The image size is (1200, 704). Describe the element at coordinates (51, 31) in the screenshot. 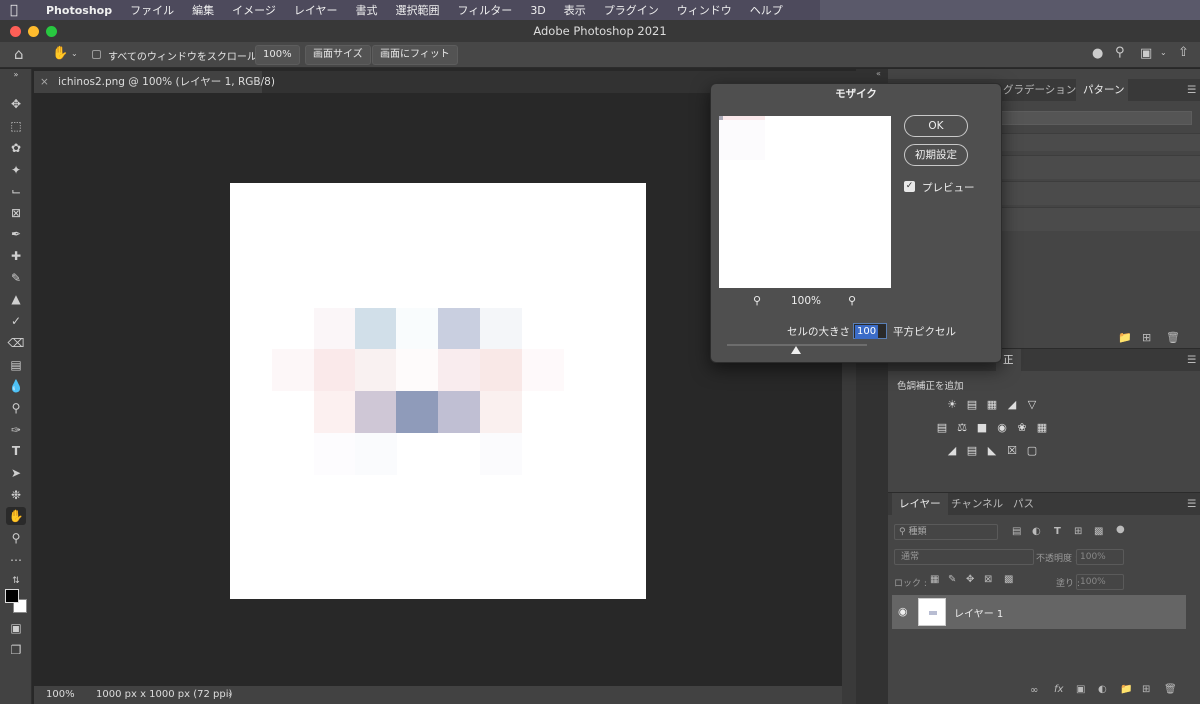

I see `zoom-window-button` at that location.